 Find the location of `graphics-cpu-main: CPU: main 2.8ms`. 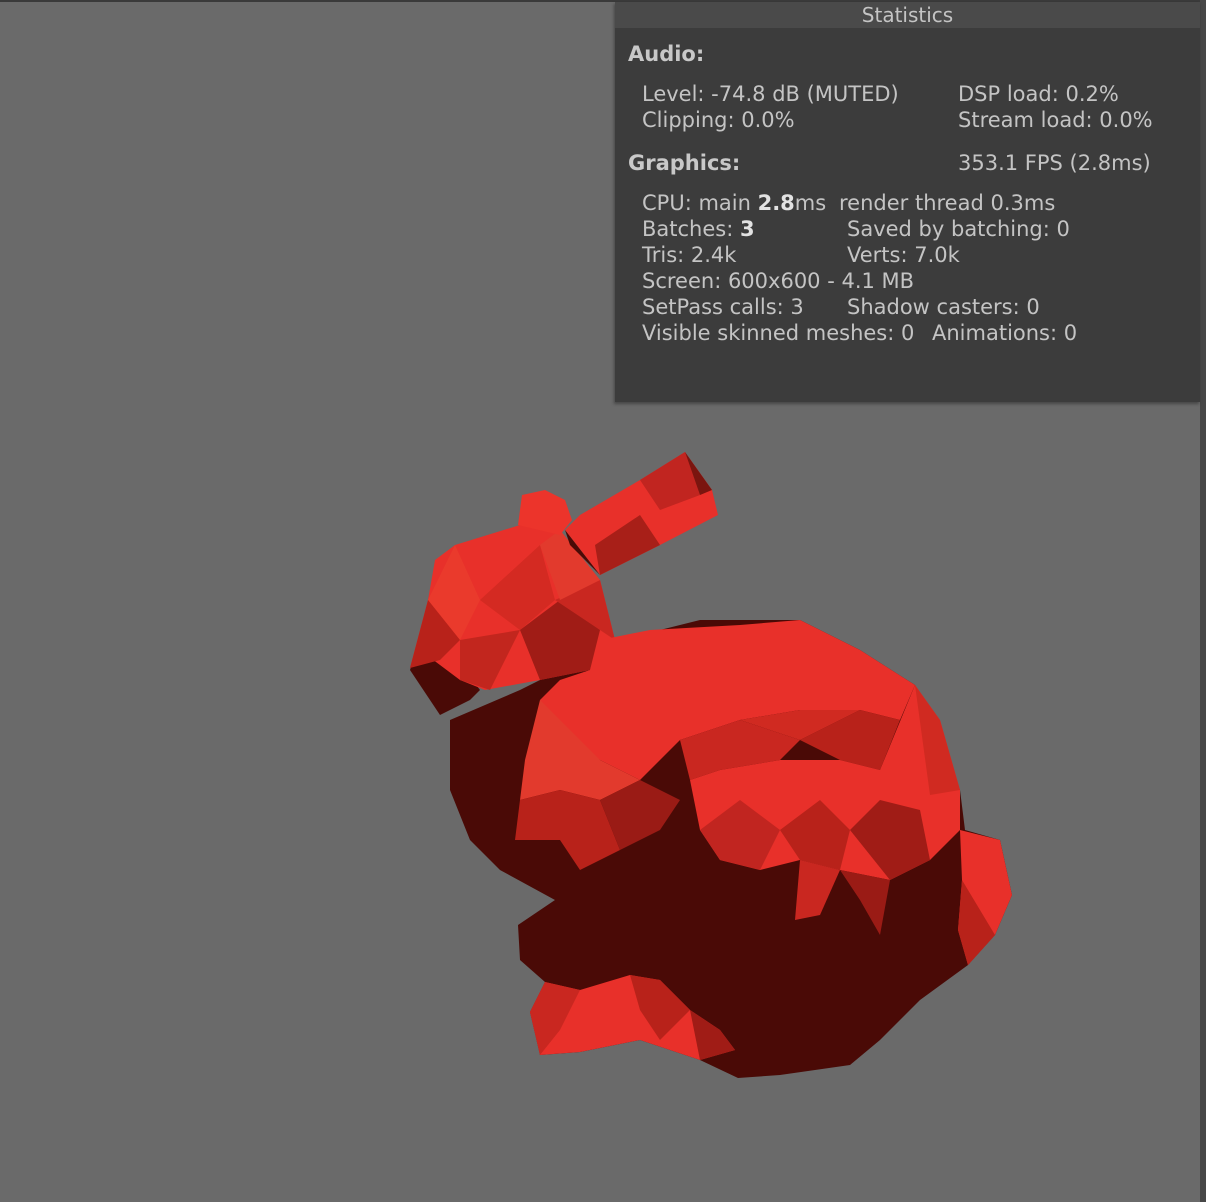

graphics-cpu-main: CPU: main 2.8ms is located at coordinates (734, 203).